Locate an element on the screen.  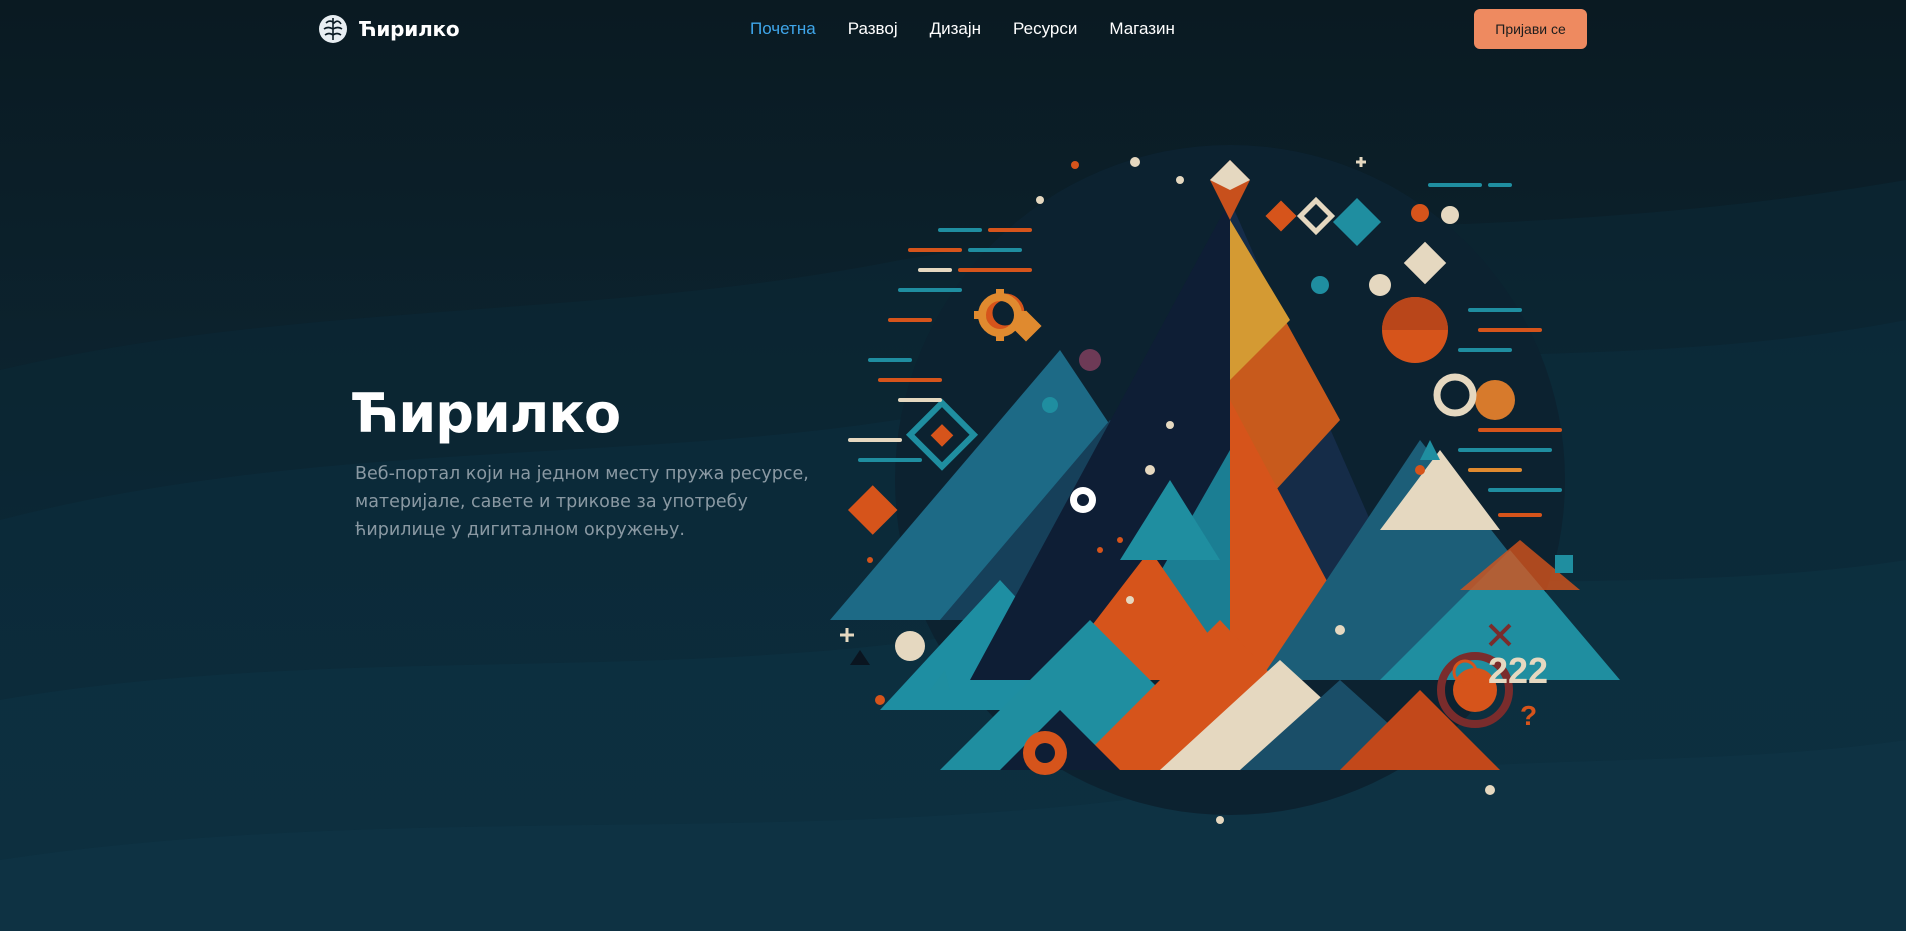
main-nav: Почетна Развој Дизајн Ресурси Магазин is located at coordinates (962, 29).